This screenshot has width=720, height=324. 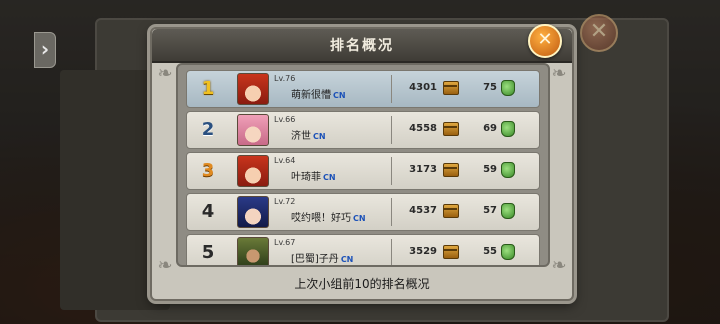 I want to click on combat-power-value: 4537, so click(x=423, y=210).